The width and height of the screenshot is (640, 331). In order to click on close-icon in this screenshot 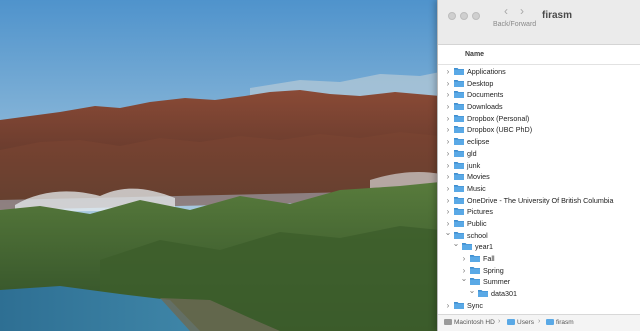, I will do `click(452, 16)`.